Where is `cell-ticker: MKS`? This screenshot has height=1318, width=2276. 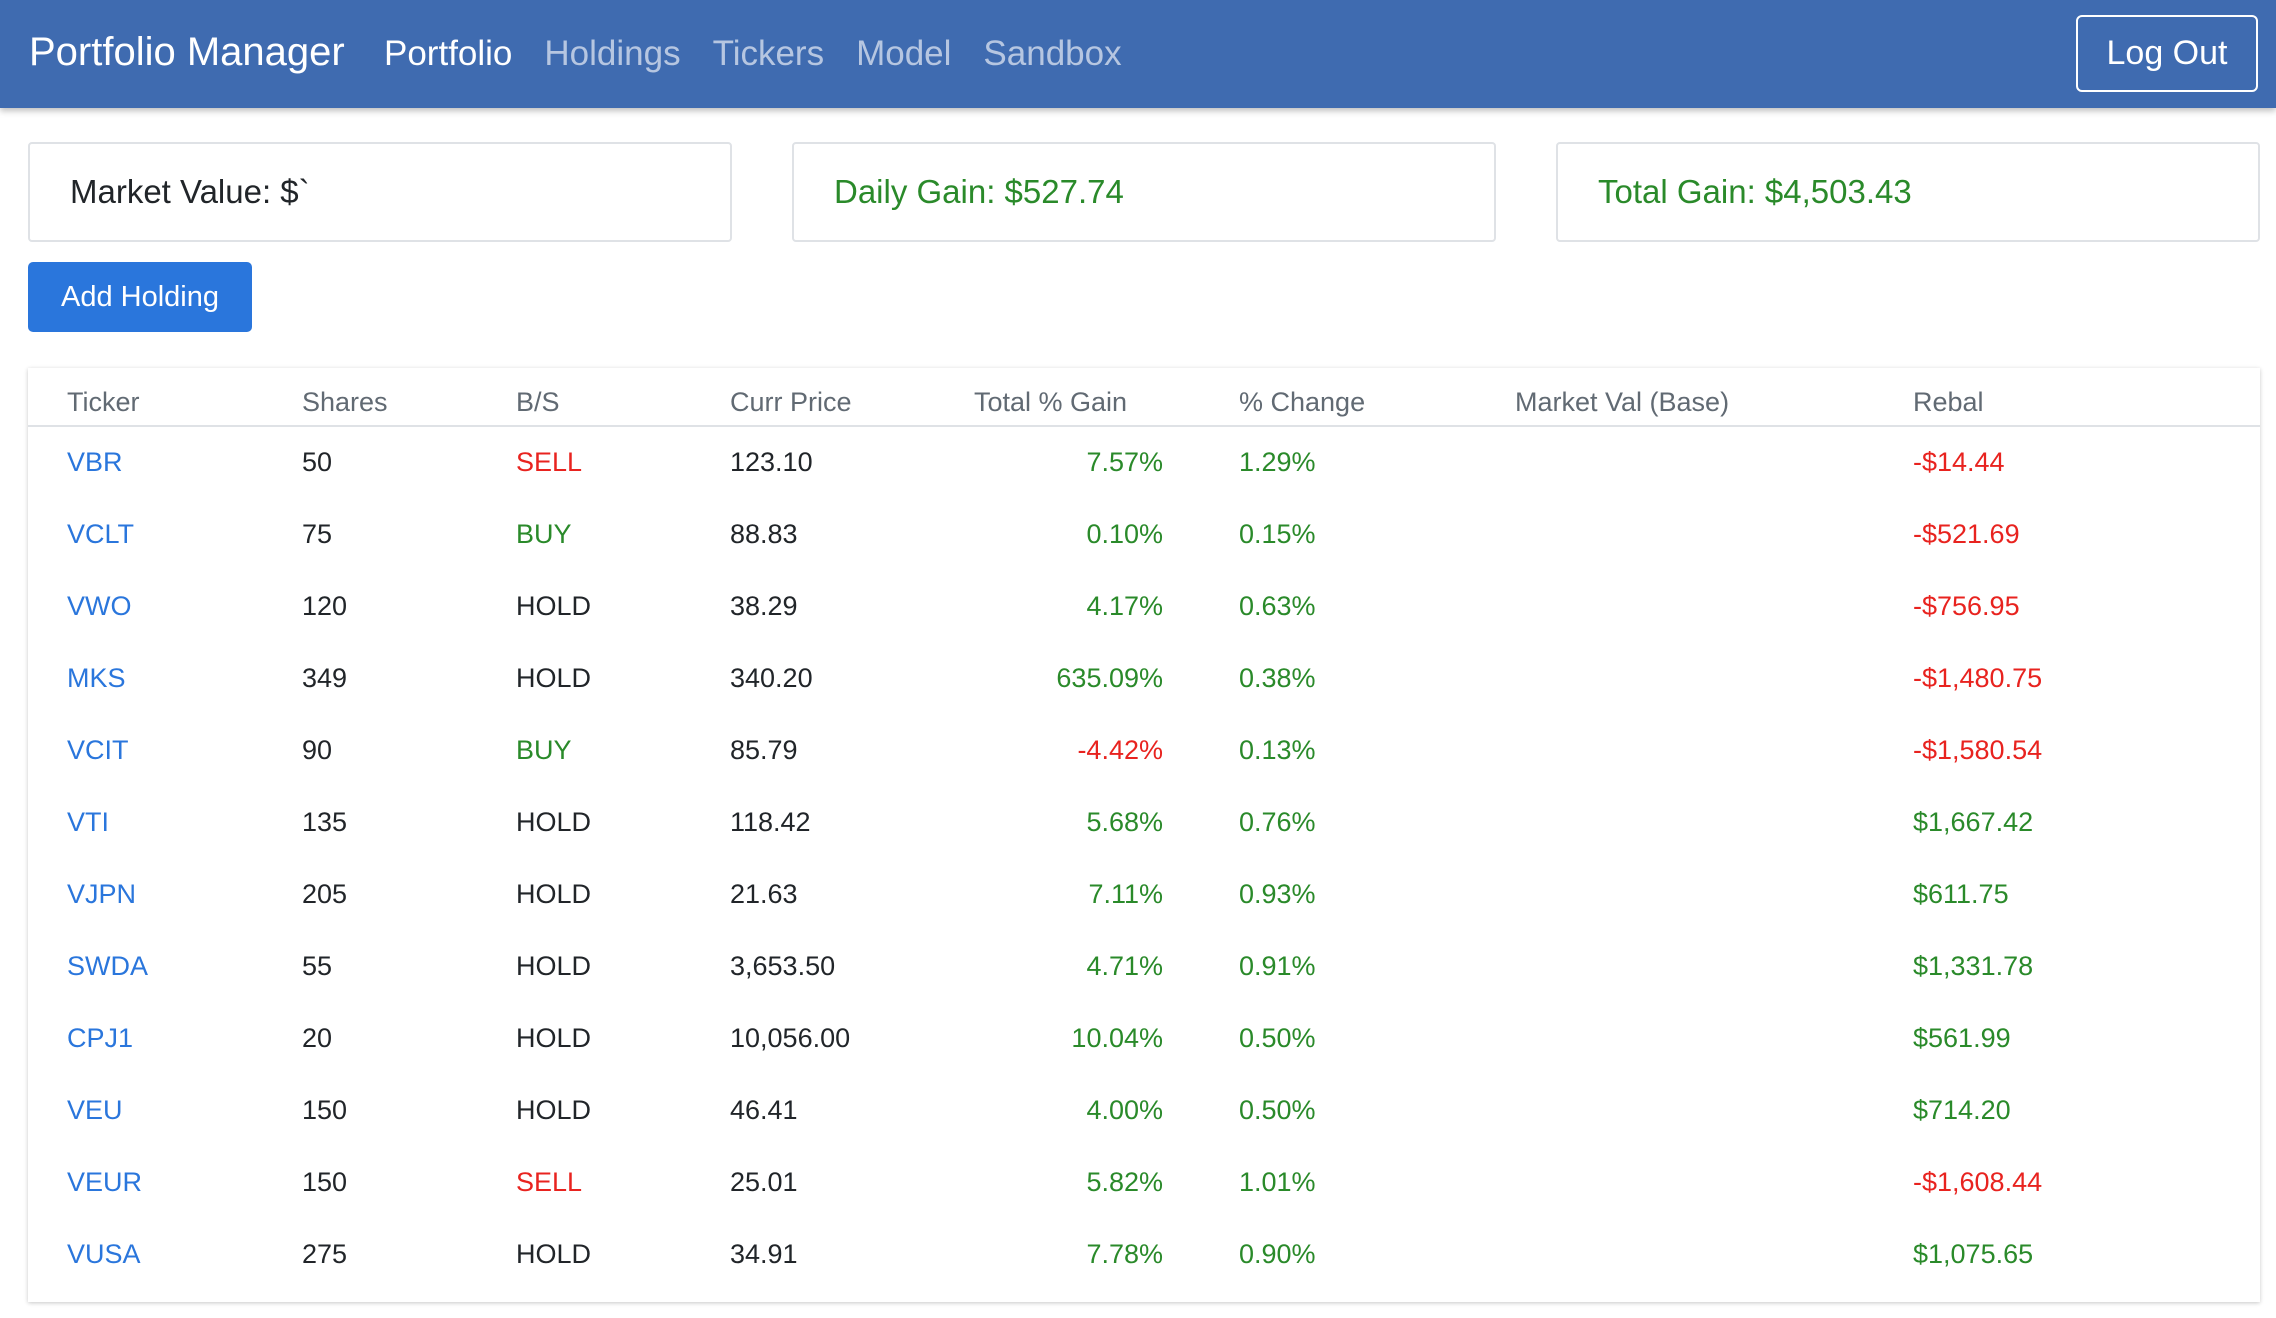 cell-ticker: MKS is located at coordinates (165, 678).